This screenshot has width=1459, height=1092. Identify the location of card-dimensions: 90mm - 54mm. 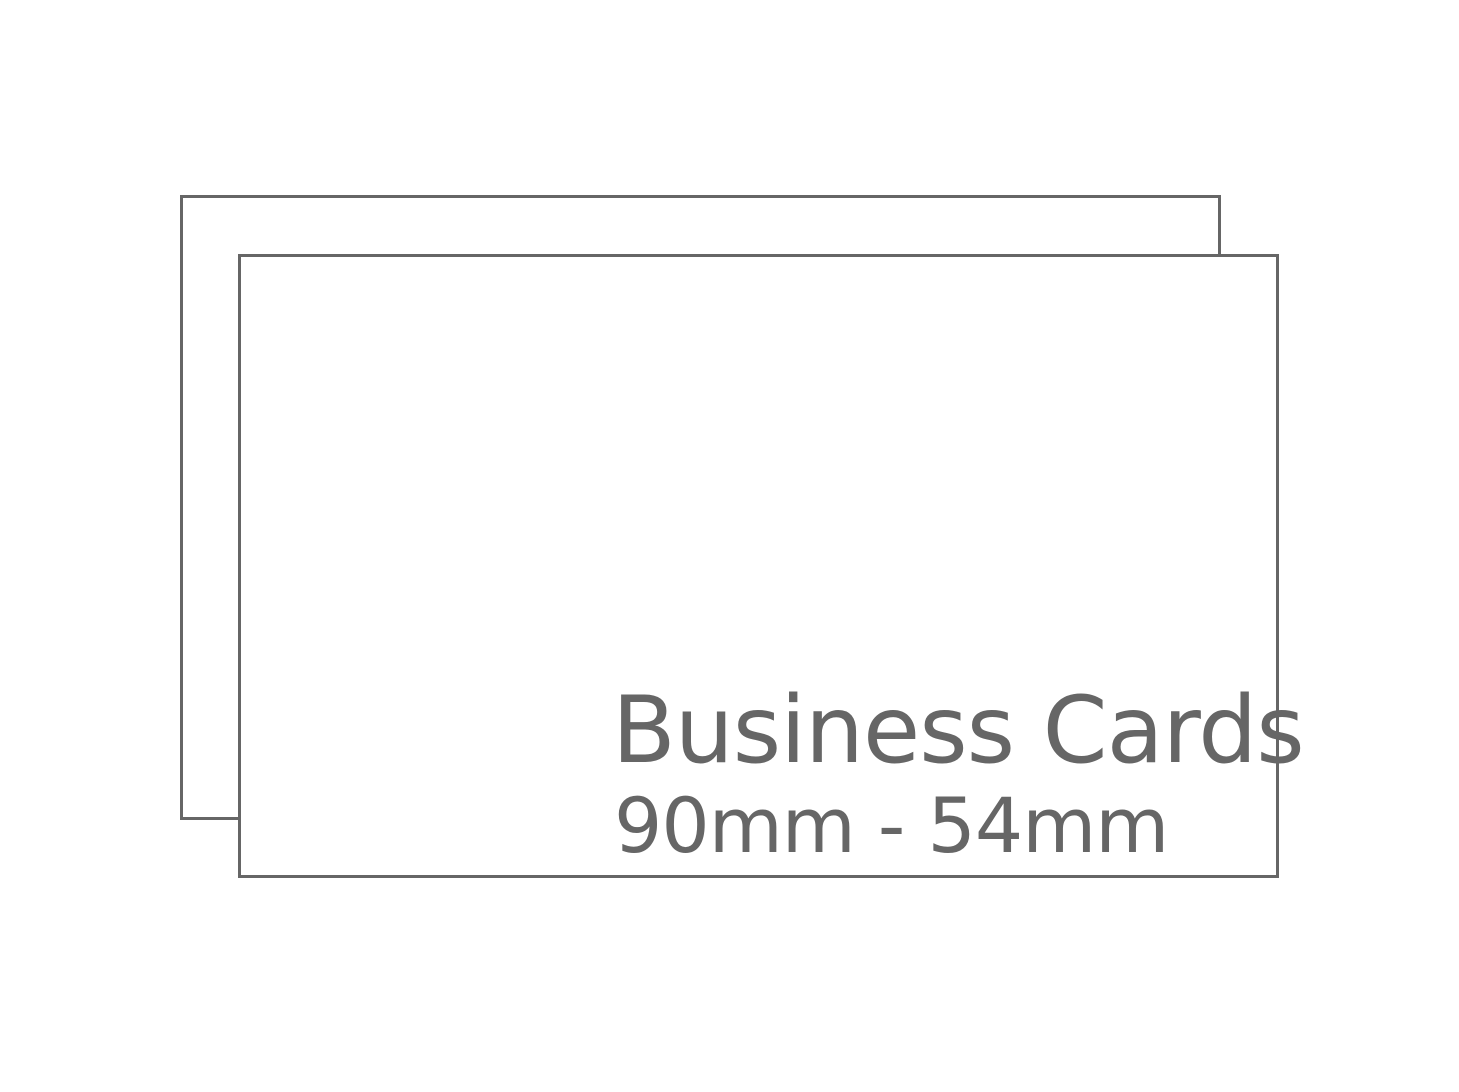
(891, 825).